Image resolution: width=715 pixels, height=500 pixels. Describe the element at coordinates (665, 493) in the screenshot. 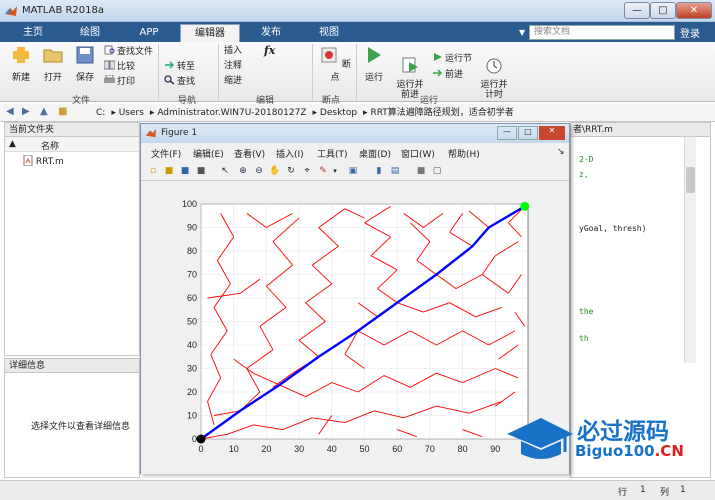

I see `col-label: 列` at that location.